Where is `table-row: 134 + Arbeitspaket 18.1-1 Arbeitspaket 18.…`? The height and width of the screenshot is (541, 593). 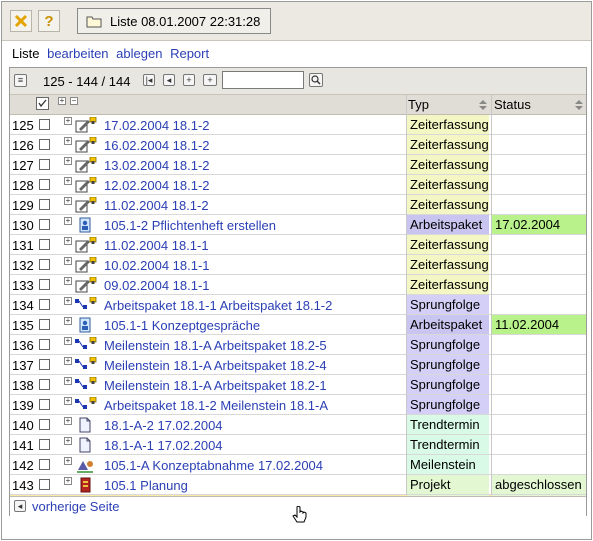 table-row: 134 + Arbeitspaket 18.1-1 Arbeitspaket 18.… is located at coordinates (298, 305).